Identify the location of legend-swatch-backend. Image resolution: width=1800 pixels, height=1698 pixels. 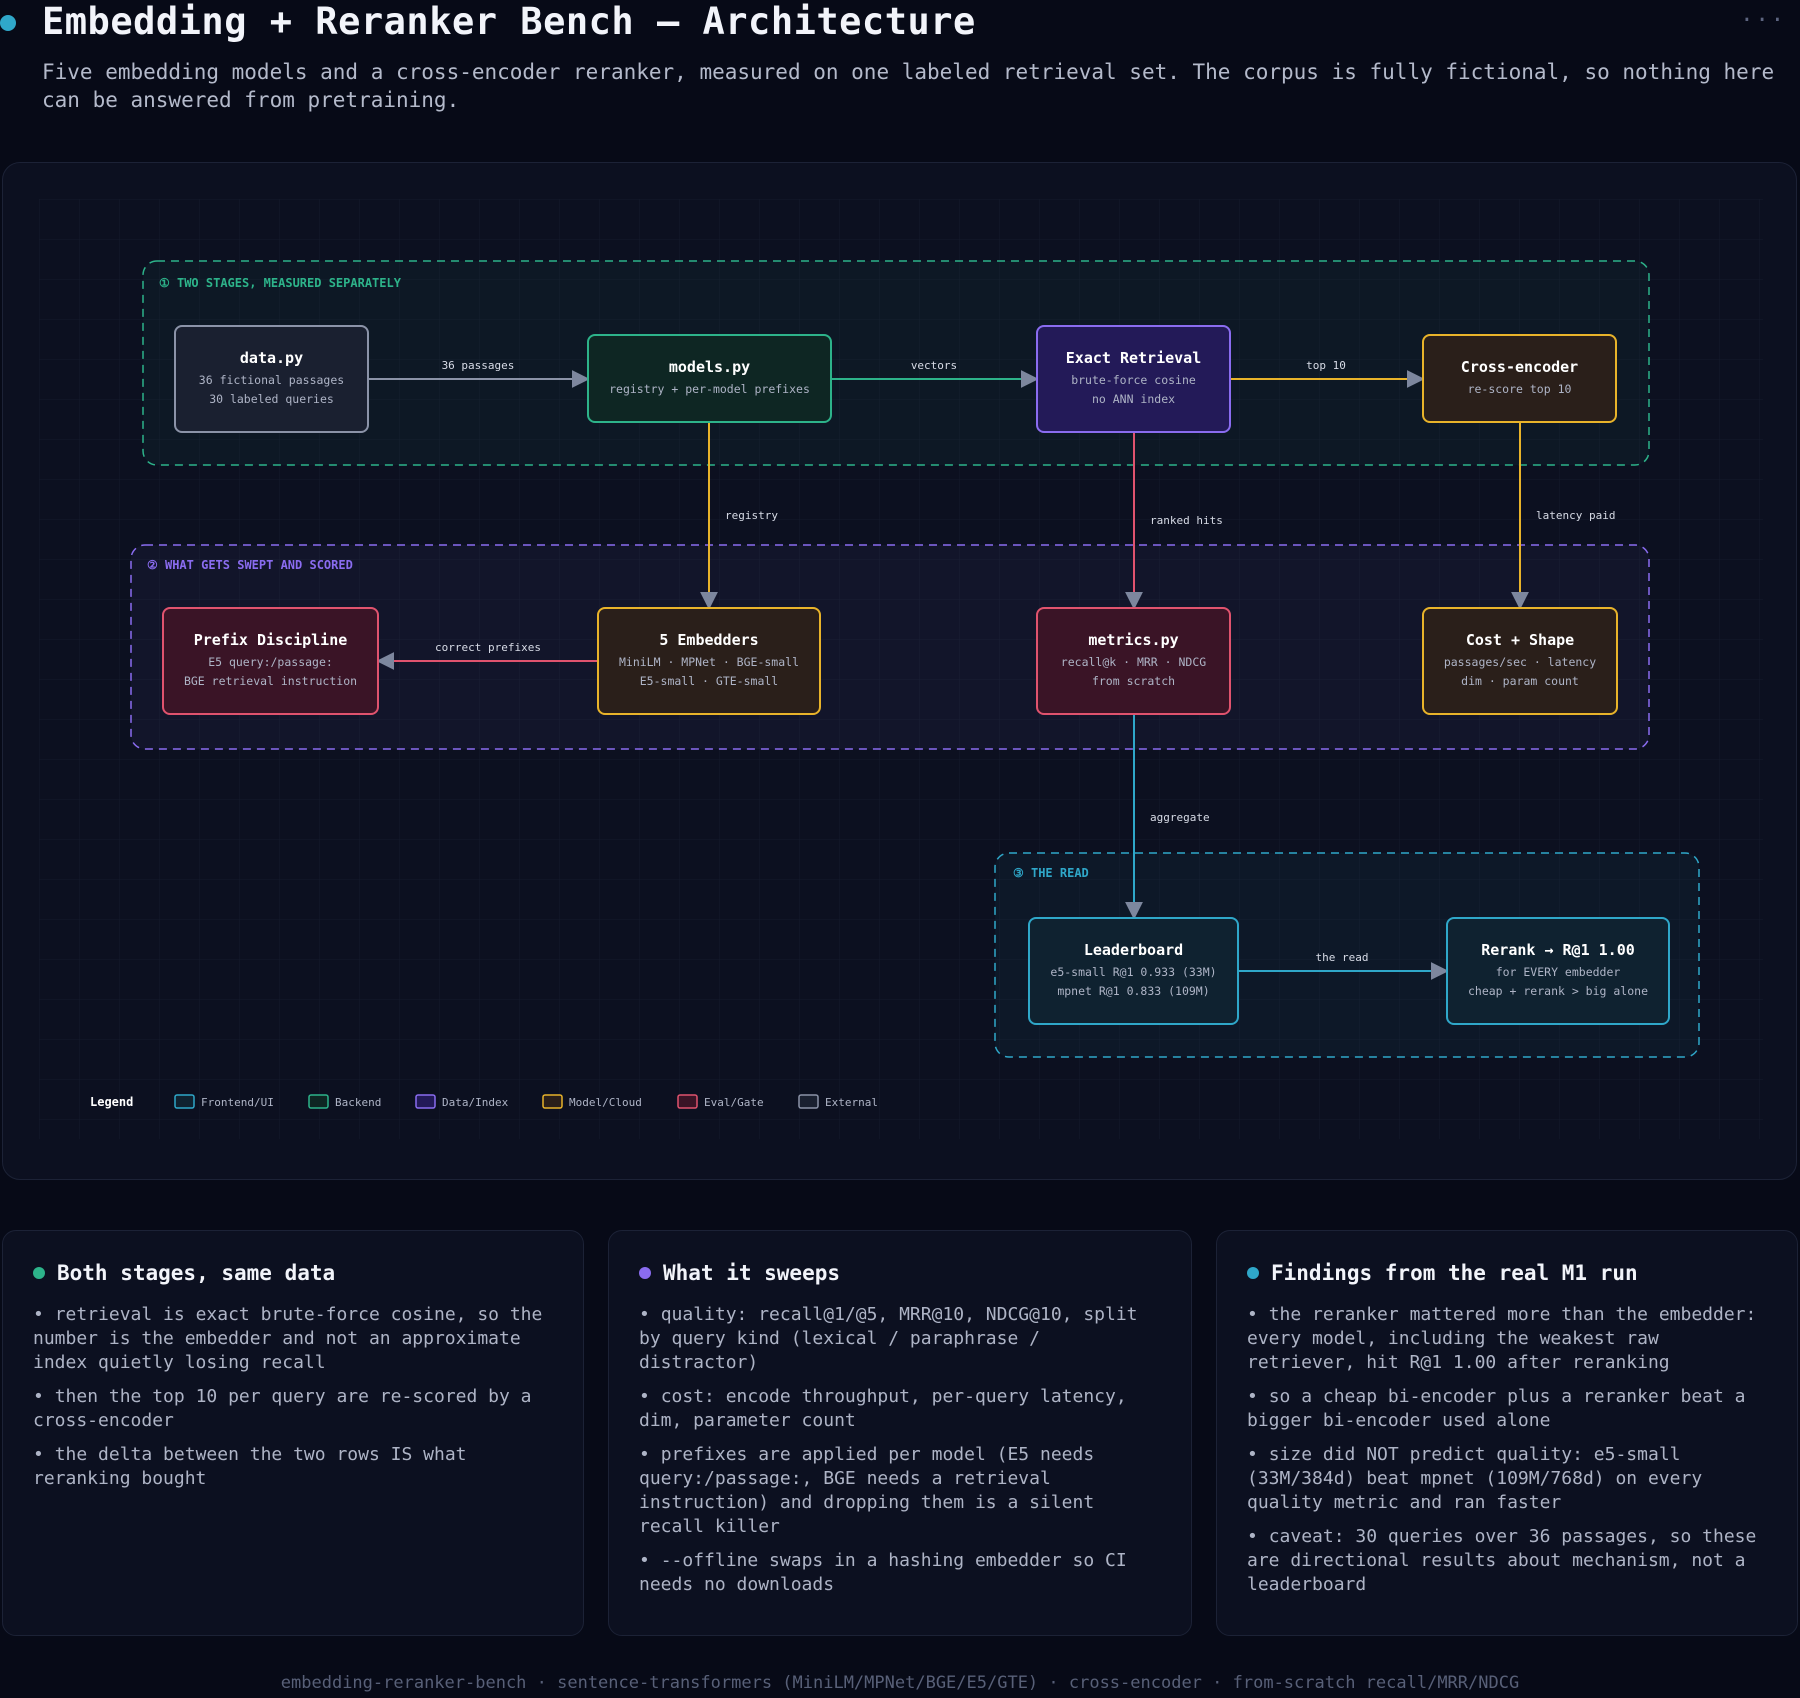
(318, 1101).